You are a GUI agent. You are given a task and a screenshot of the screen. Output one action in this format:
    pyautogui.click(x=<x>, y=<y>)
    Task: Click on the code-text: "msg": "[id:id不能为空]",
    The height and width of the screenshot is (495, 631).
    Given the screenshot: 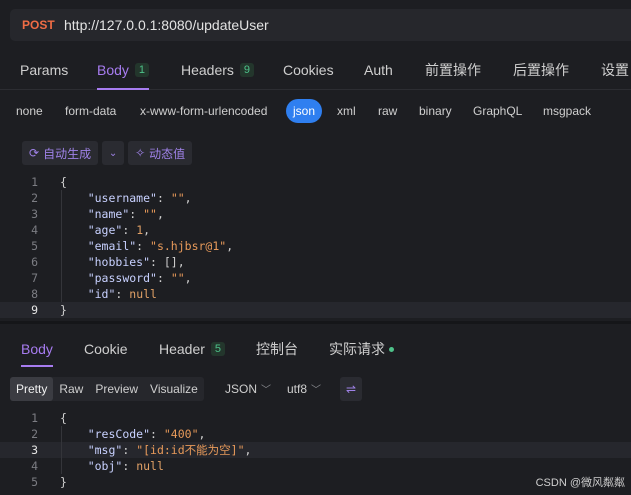 What is the action you would take?
    pyautogui.click(x=169, y=450)
    